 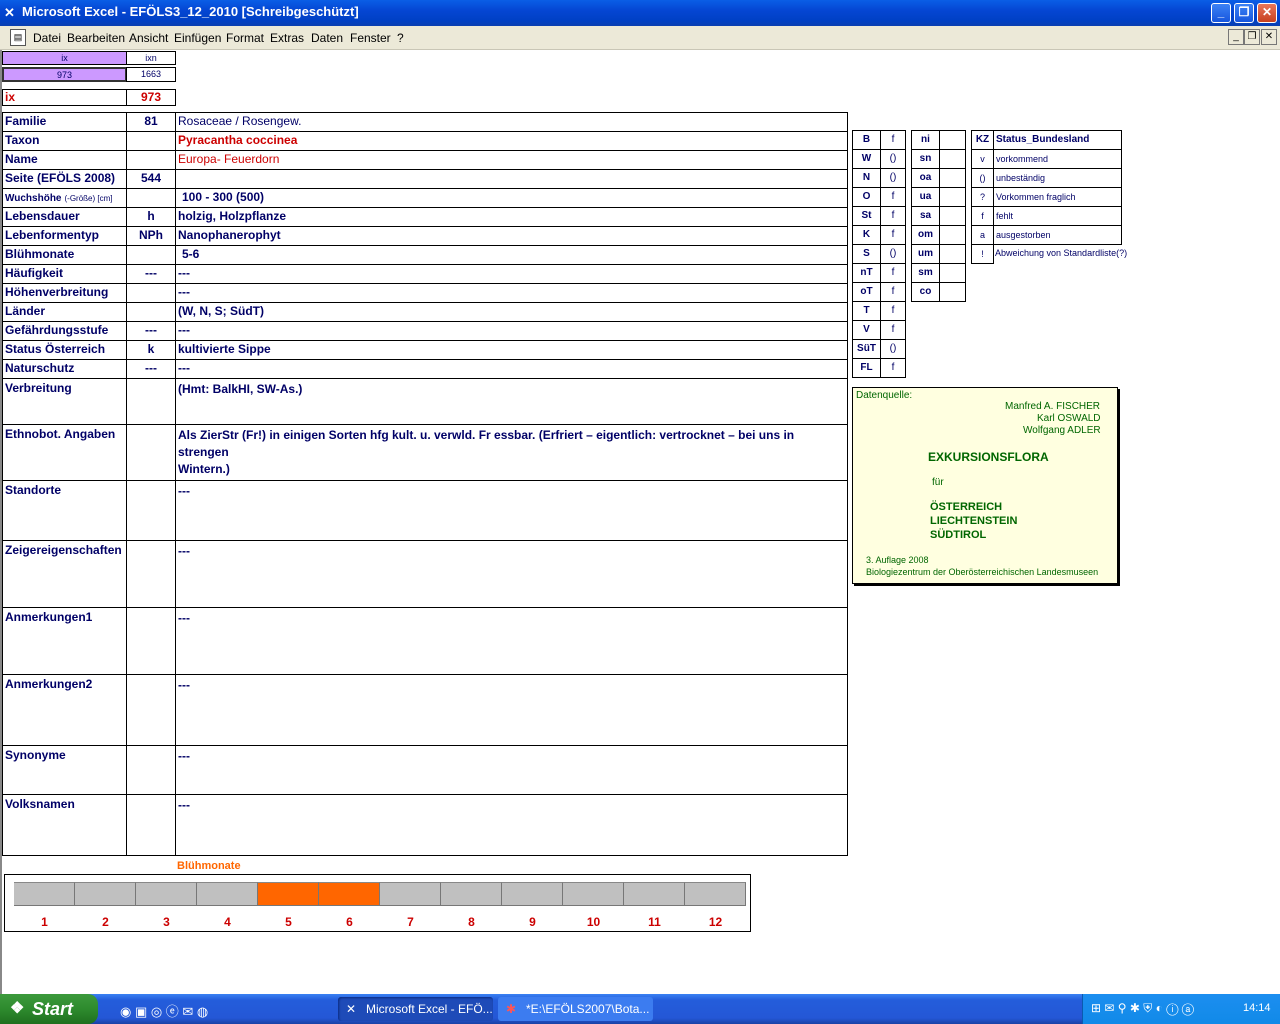 I want to click on altitude-key-0: ni, so click(x=925, y=140).